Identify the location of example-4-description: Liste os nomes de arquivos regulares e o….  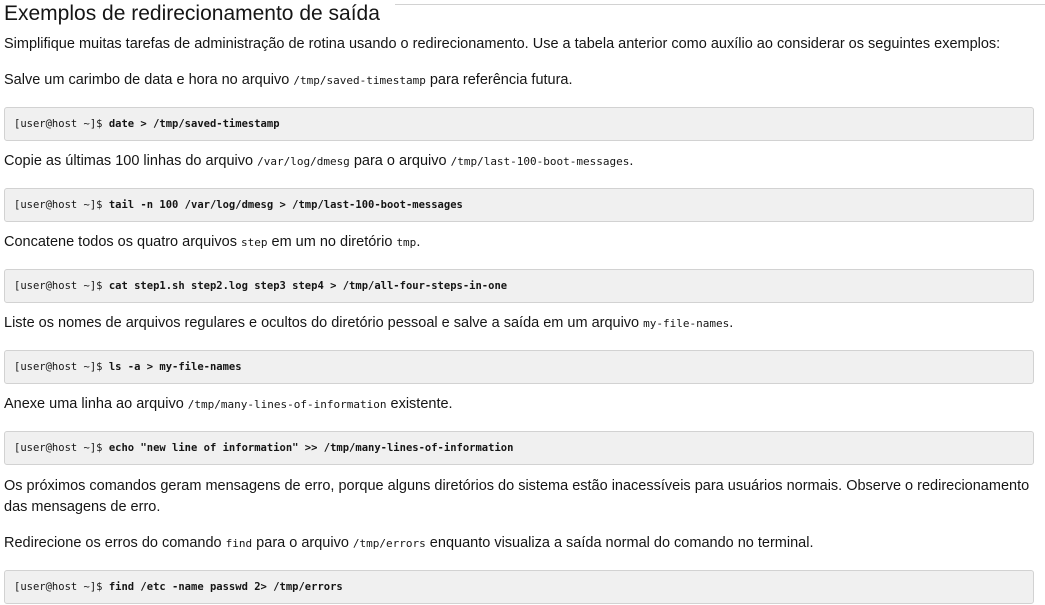
(519, 323).